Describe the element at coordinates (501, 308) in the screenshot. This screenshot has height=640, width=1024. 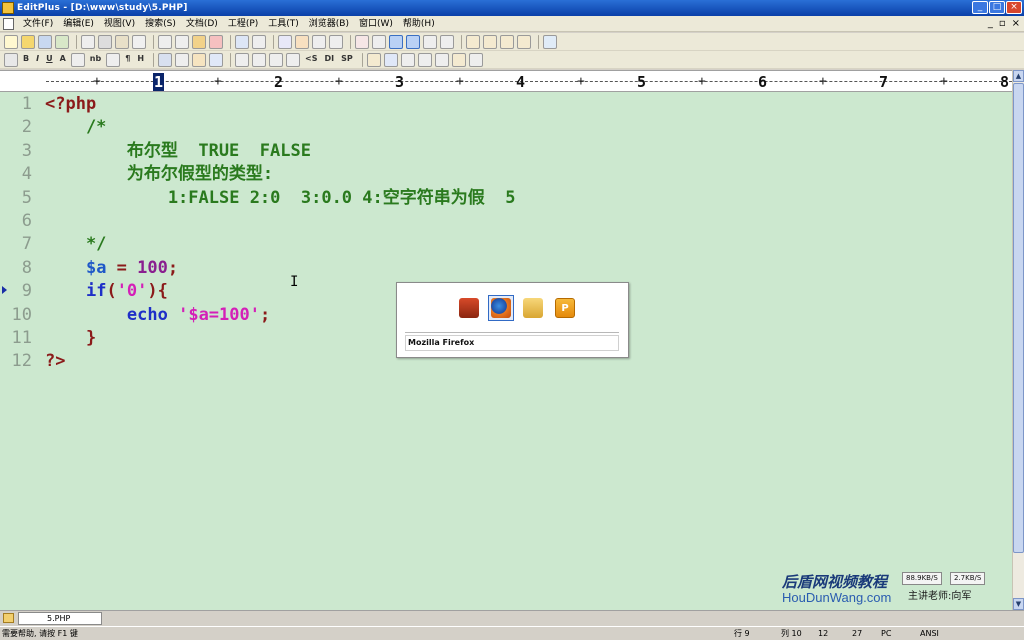
I see `firefox-icon` at that location.